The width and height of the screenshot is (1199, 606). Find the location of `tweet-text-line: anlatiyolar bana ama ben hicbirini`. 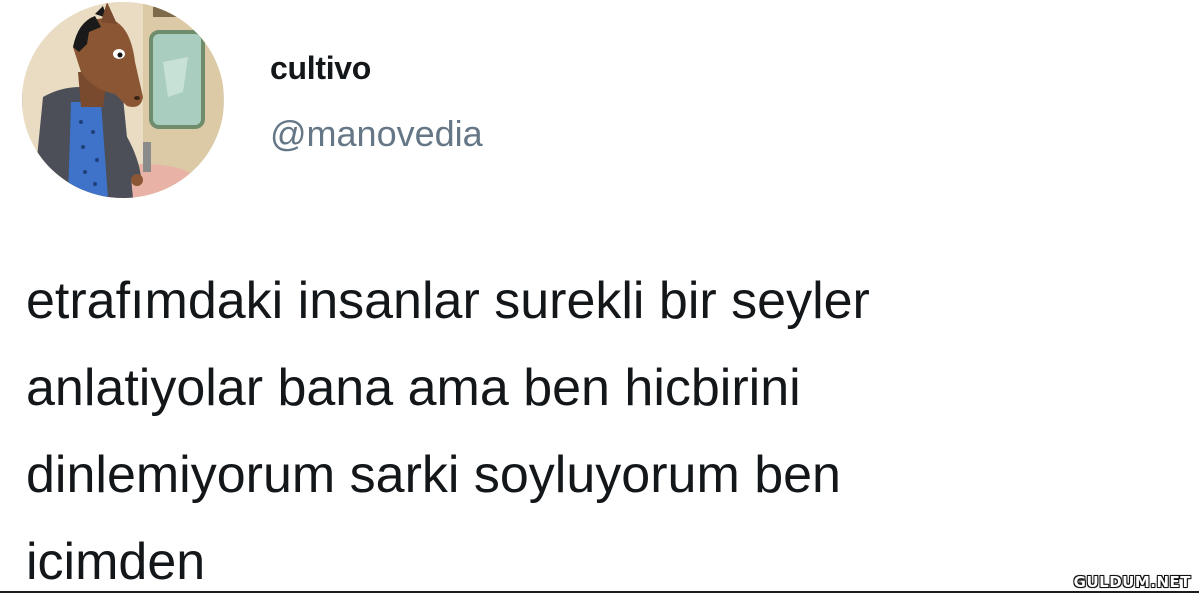

tweet-text-line: anlatiyolar bana ama ben hicbirini is located at coordinates (413, 388).